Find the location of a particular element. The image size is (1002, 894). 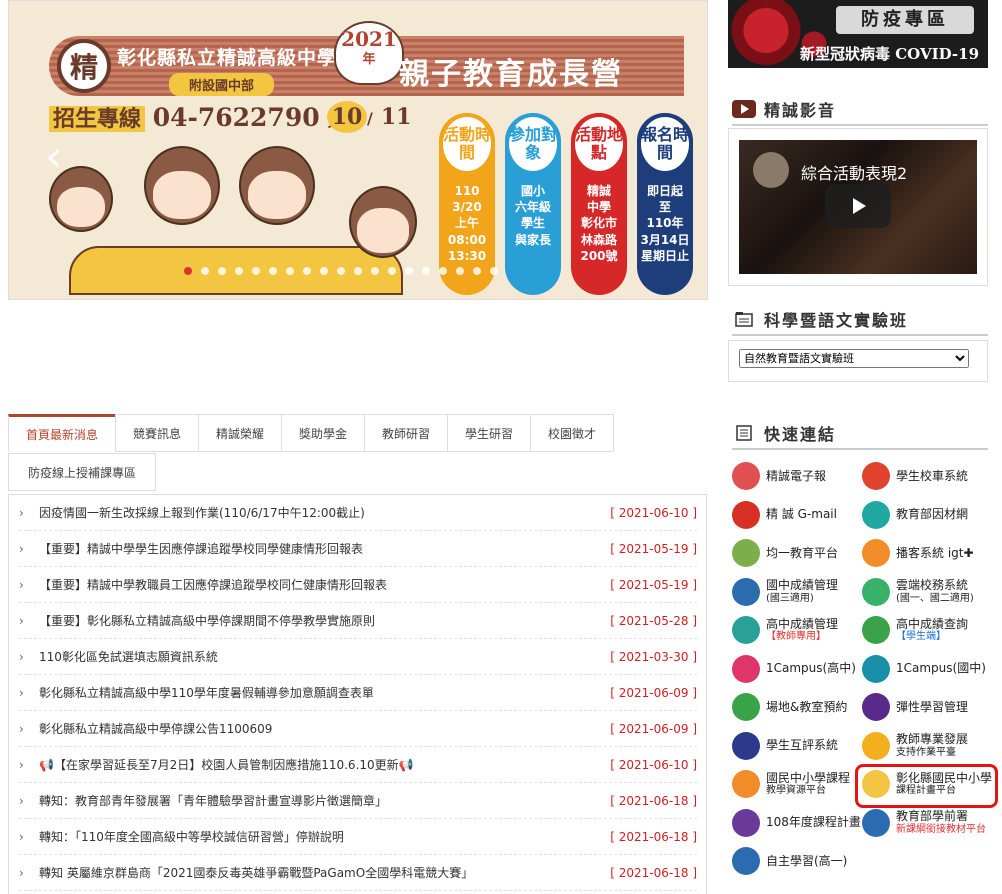

quick-link-label: 播客系統 igt✚ is located at coordinates (935, 553).